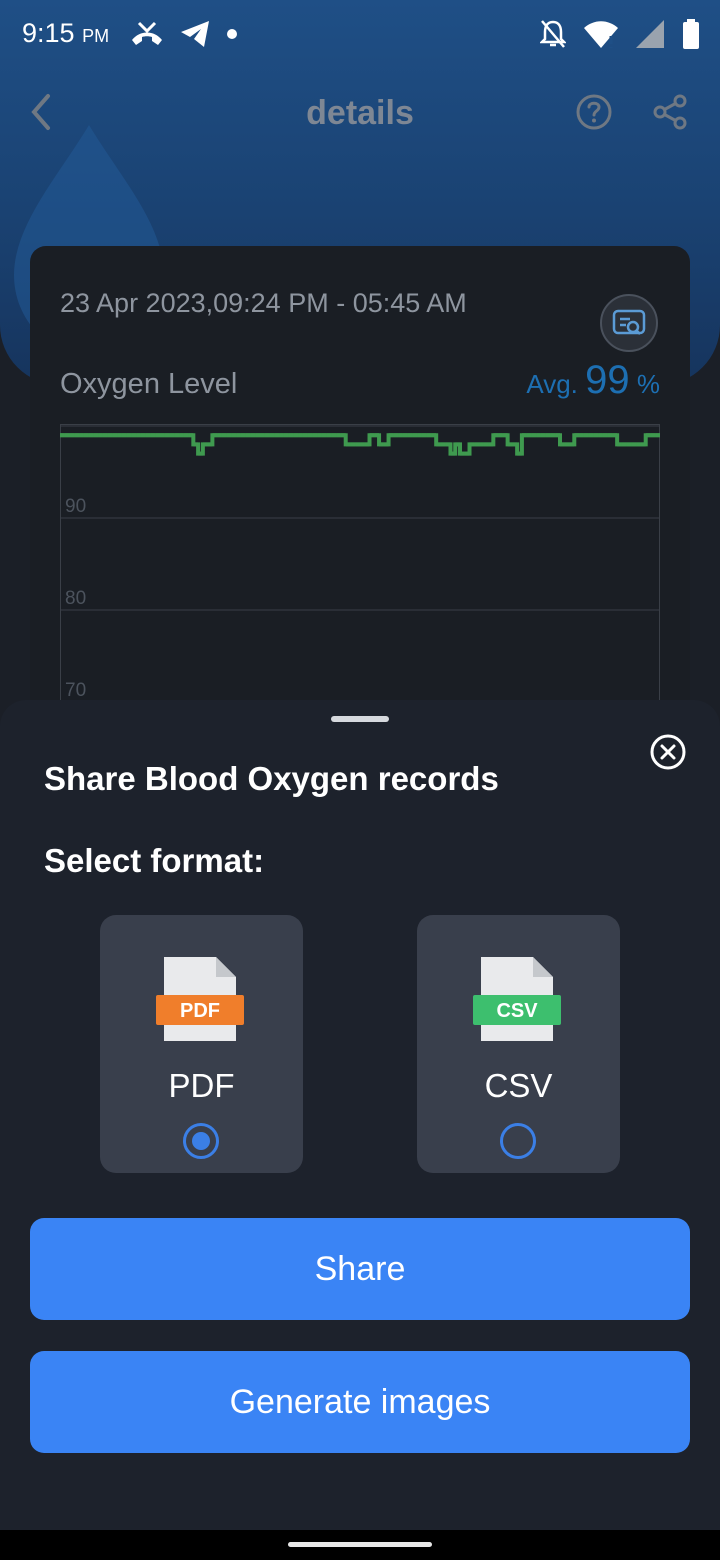 This screenshot has width=720, height=1560. I want to click on radio-dot, so click(201, 1141).